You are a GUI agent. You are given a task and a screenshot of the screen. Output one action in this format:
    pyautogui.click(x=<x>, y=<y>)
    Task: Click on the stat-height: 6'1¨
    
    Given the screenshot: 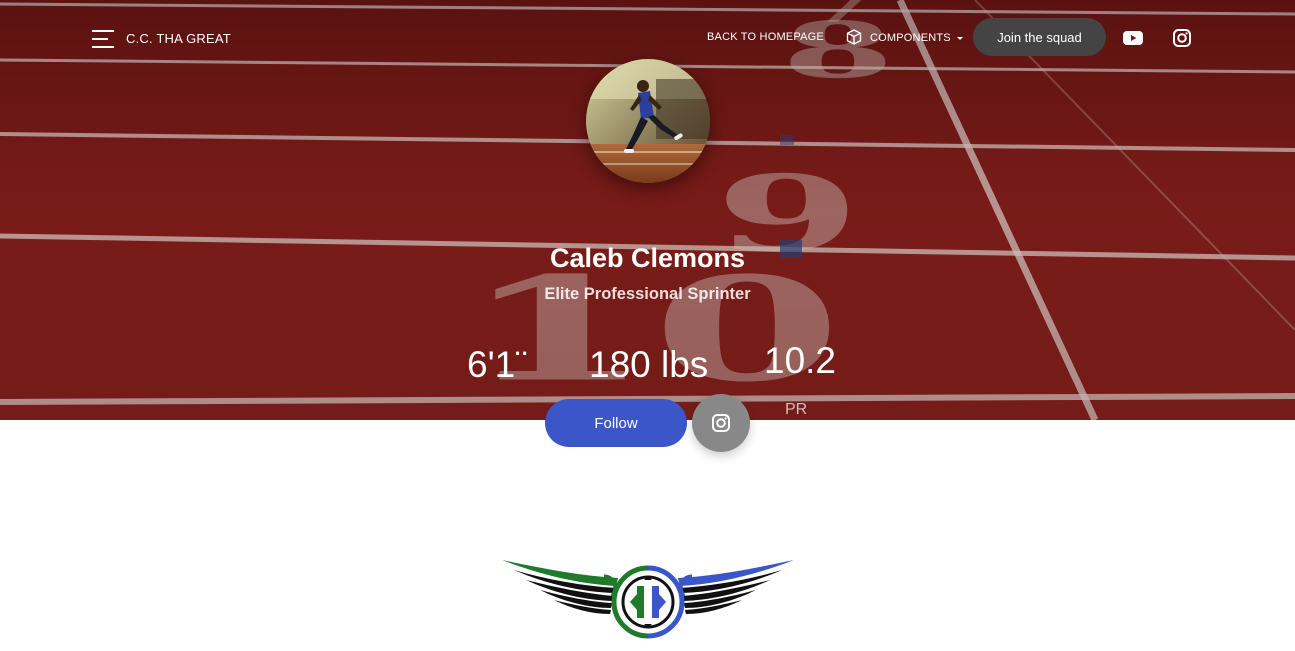 What is the action you would take?
    pyautogui.click(x=497, y=364)
    